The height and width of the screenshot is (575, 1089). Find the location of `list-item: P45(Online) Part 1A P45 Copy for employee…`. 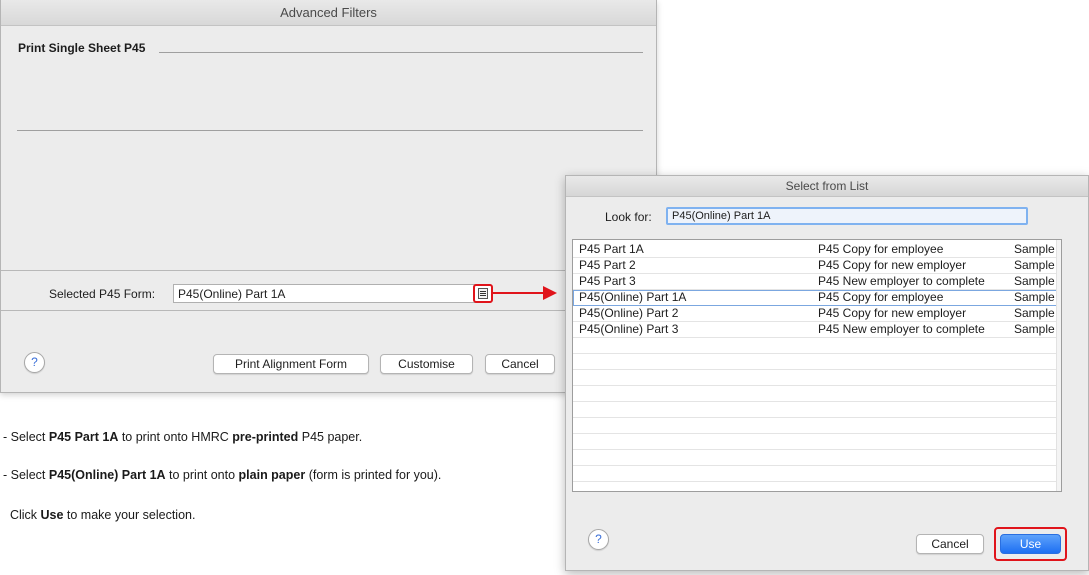

list-item: P45(Online) Part 1A P45 Copy for employee… is located at coordinates (817, 298).